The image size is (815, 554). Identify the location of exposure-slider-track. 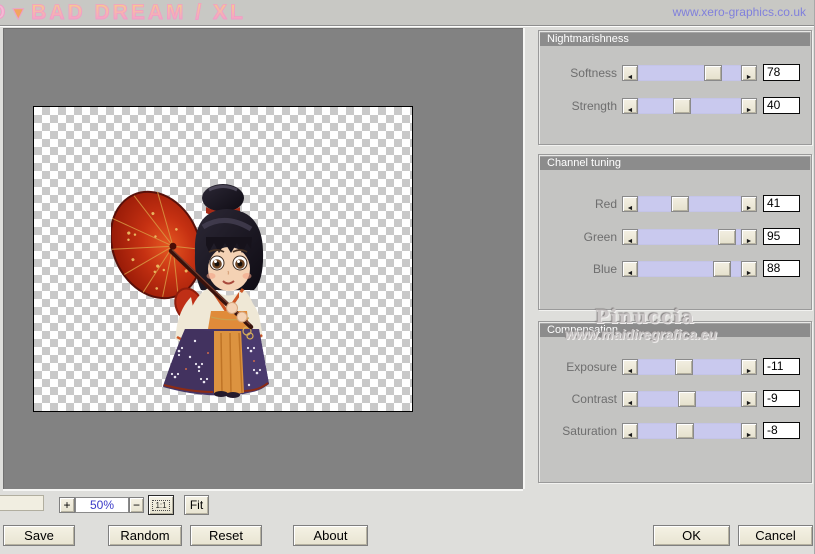
(689, 367).